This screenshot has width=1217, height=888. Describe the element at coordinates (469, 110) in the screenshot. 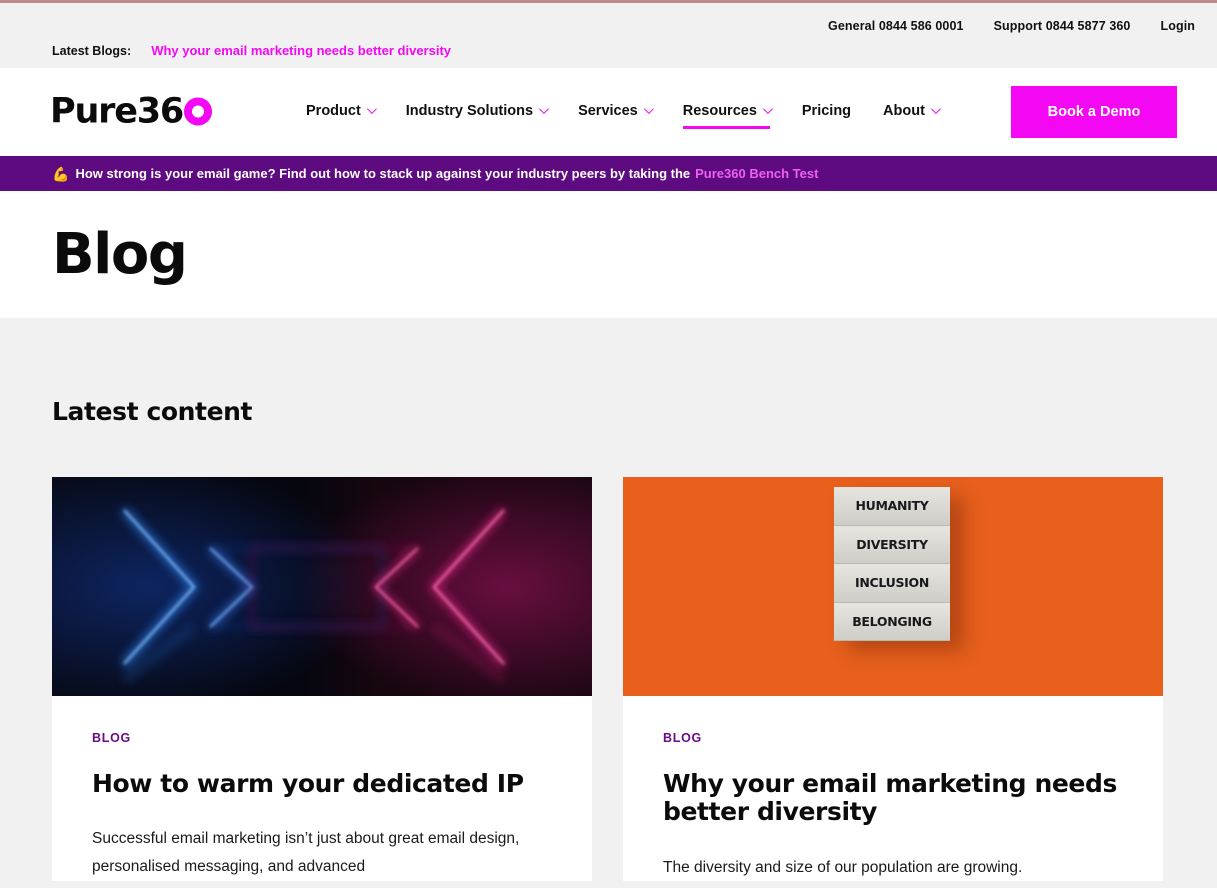

I see `nav-label: Industry Solutions` at that location.